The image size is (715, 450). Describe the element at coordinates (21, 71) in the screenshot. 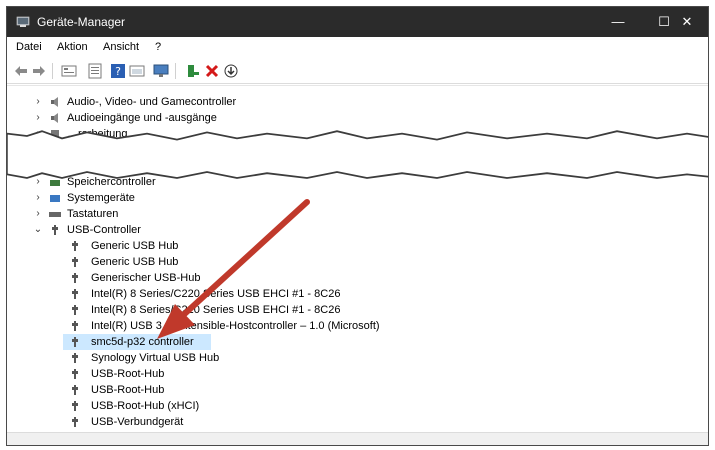

I see `back-arrow-icon` at that location.